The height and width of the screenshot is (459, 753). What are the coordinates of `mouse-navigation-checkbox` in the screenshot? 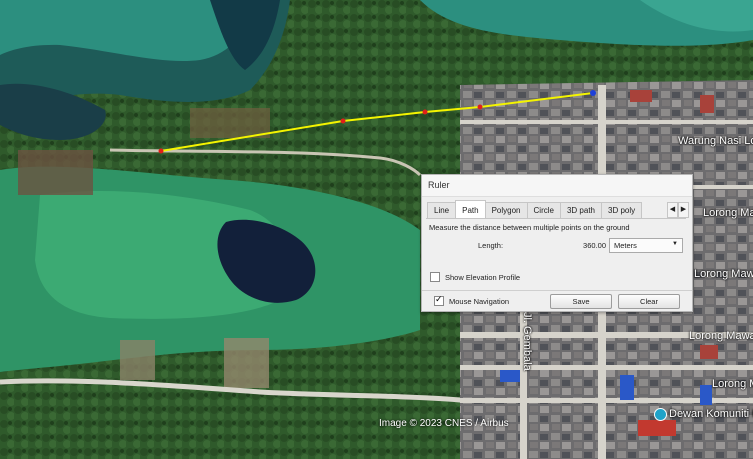 It's located at (439, 300).